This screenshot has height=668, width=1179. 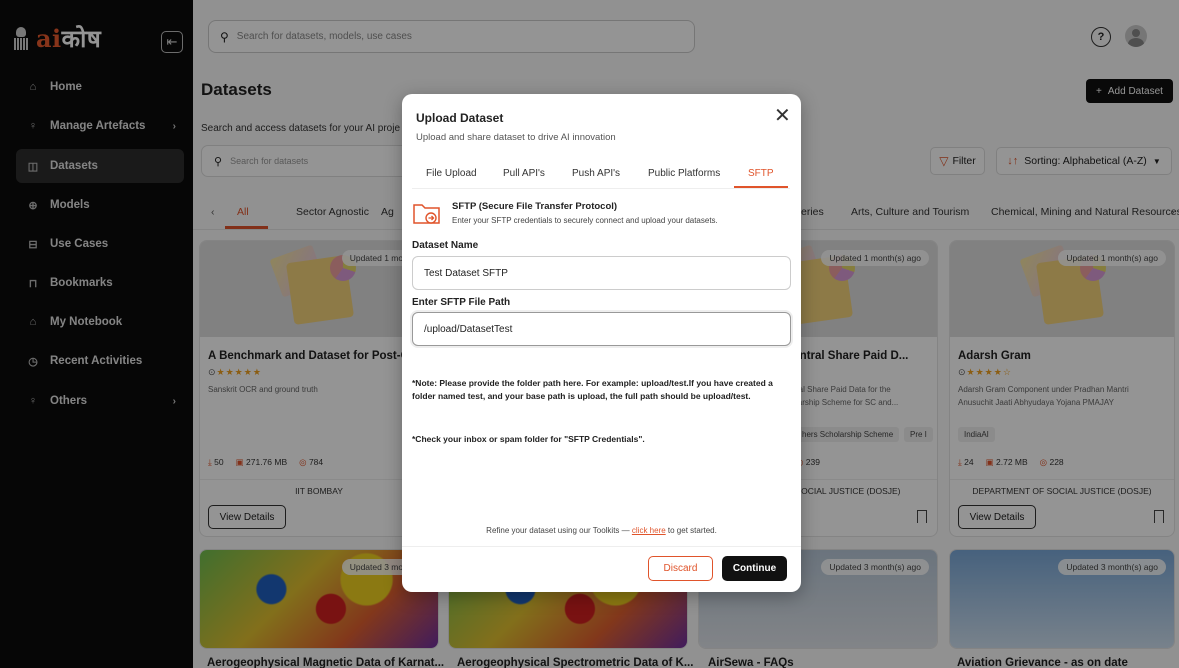 What do you see at coordinates (596, 173) in the screenshot?
I see `tab-push-apis: Push API's` at bounding box center [596, 173].